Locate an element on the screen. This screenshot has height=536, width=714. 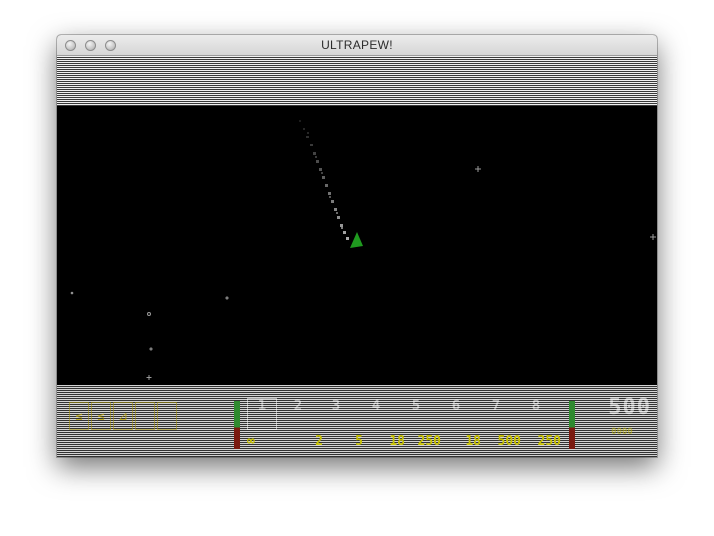
hud-control-2: ≤ is located at coordinates (101, 416).